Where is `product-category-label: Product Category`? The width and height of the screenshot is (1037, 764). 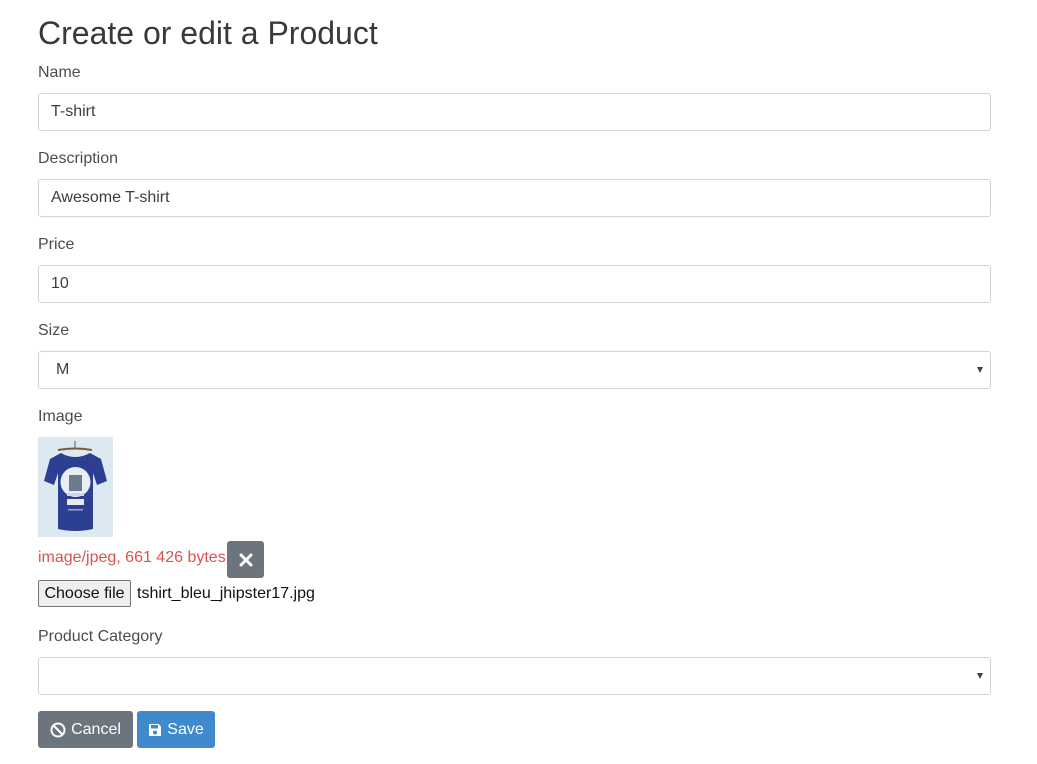 product-category-label: Product Category is located at coordinates (100, 636).